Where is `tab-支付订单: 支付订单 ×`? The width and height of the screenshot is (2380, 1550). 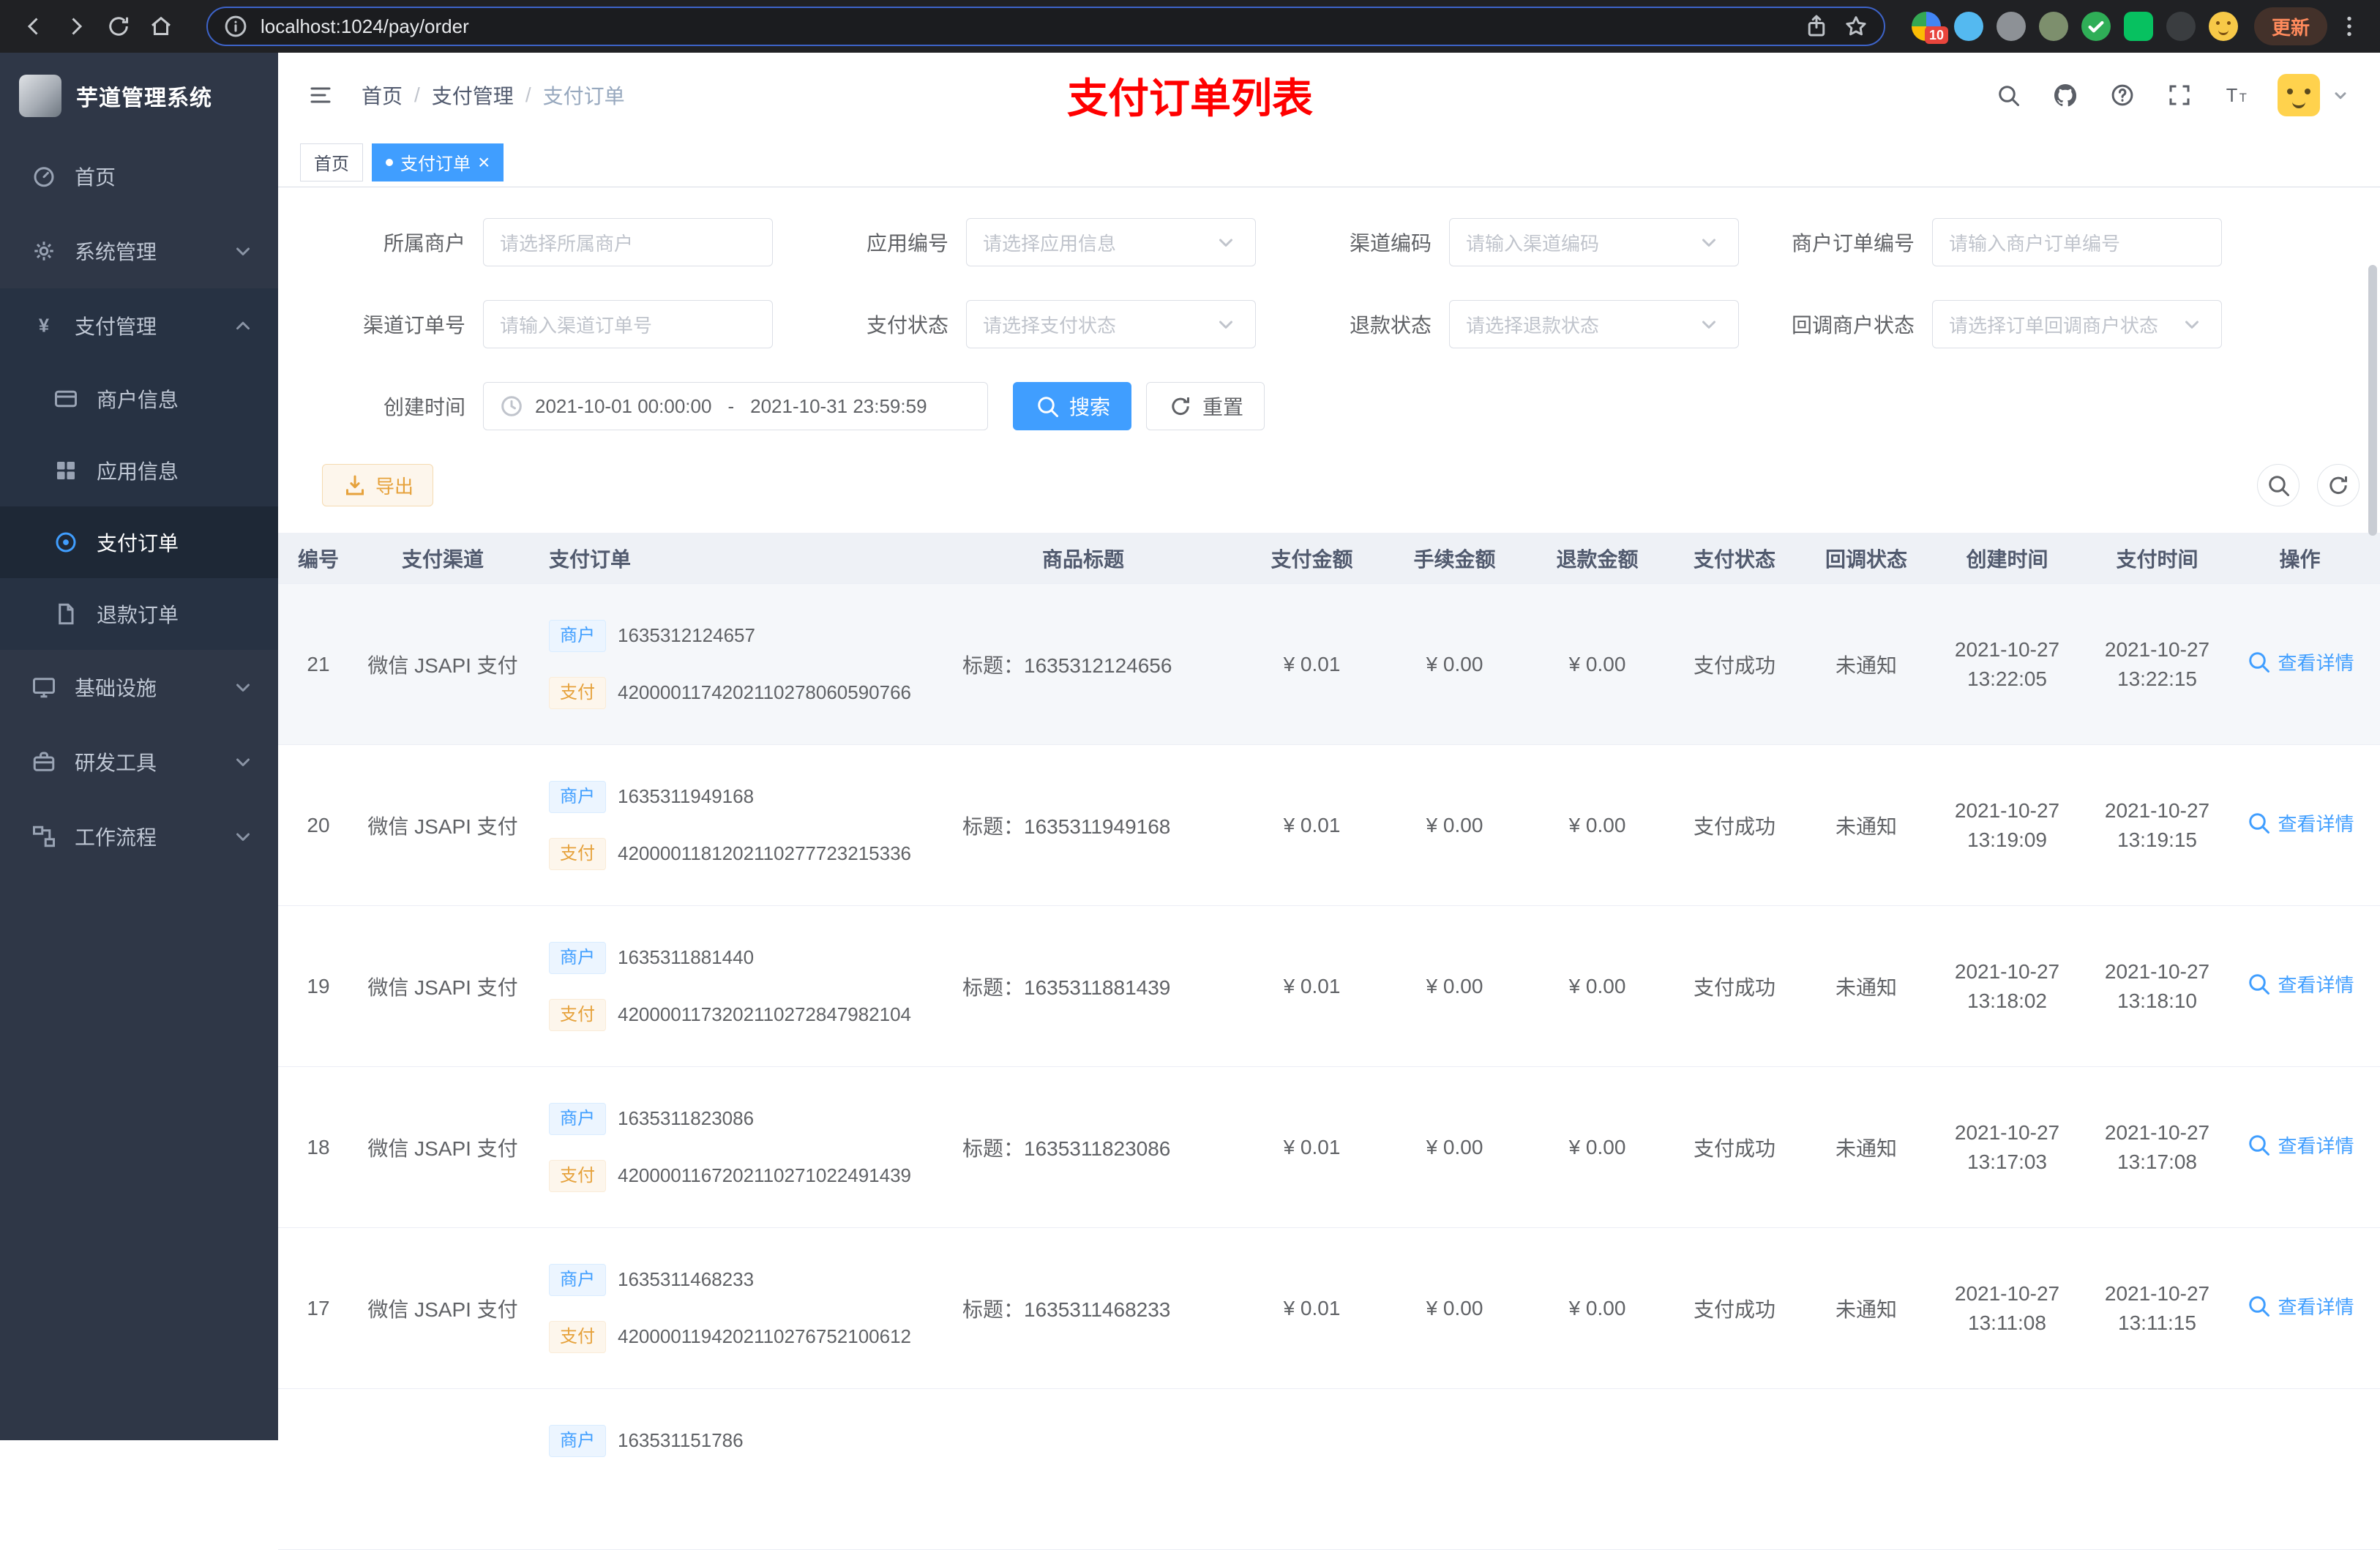 tab-支付订单: 支付订单 × is located at coordinates (438, 162).